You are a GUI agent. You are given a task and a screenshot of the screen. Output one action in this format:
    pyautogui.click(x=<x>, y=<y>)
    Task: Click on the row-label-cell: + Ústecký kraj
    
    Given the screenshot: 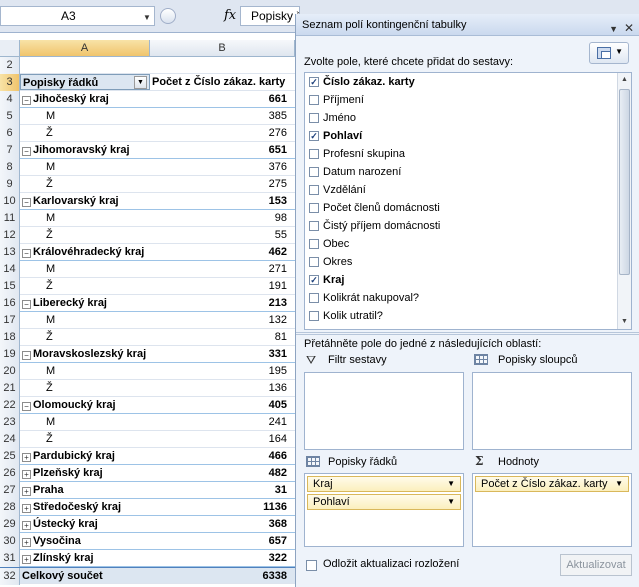 What is the action you would take?
    pyautogui.click(x=85, y=524)
    